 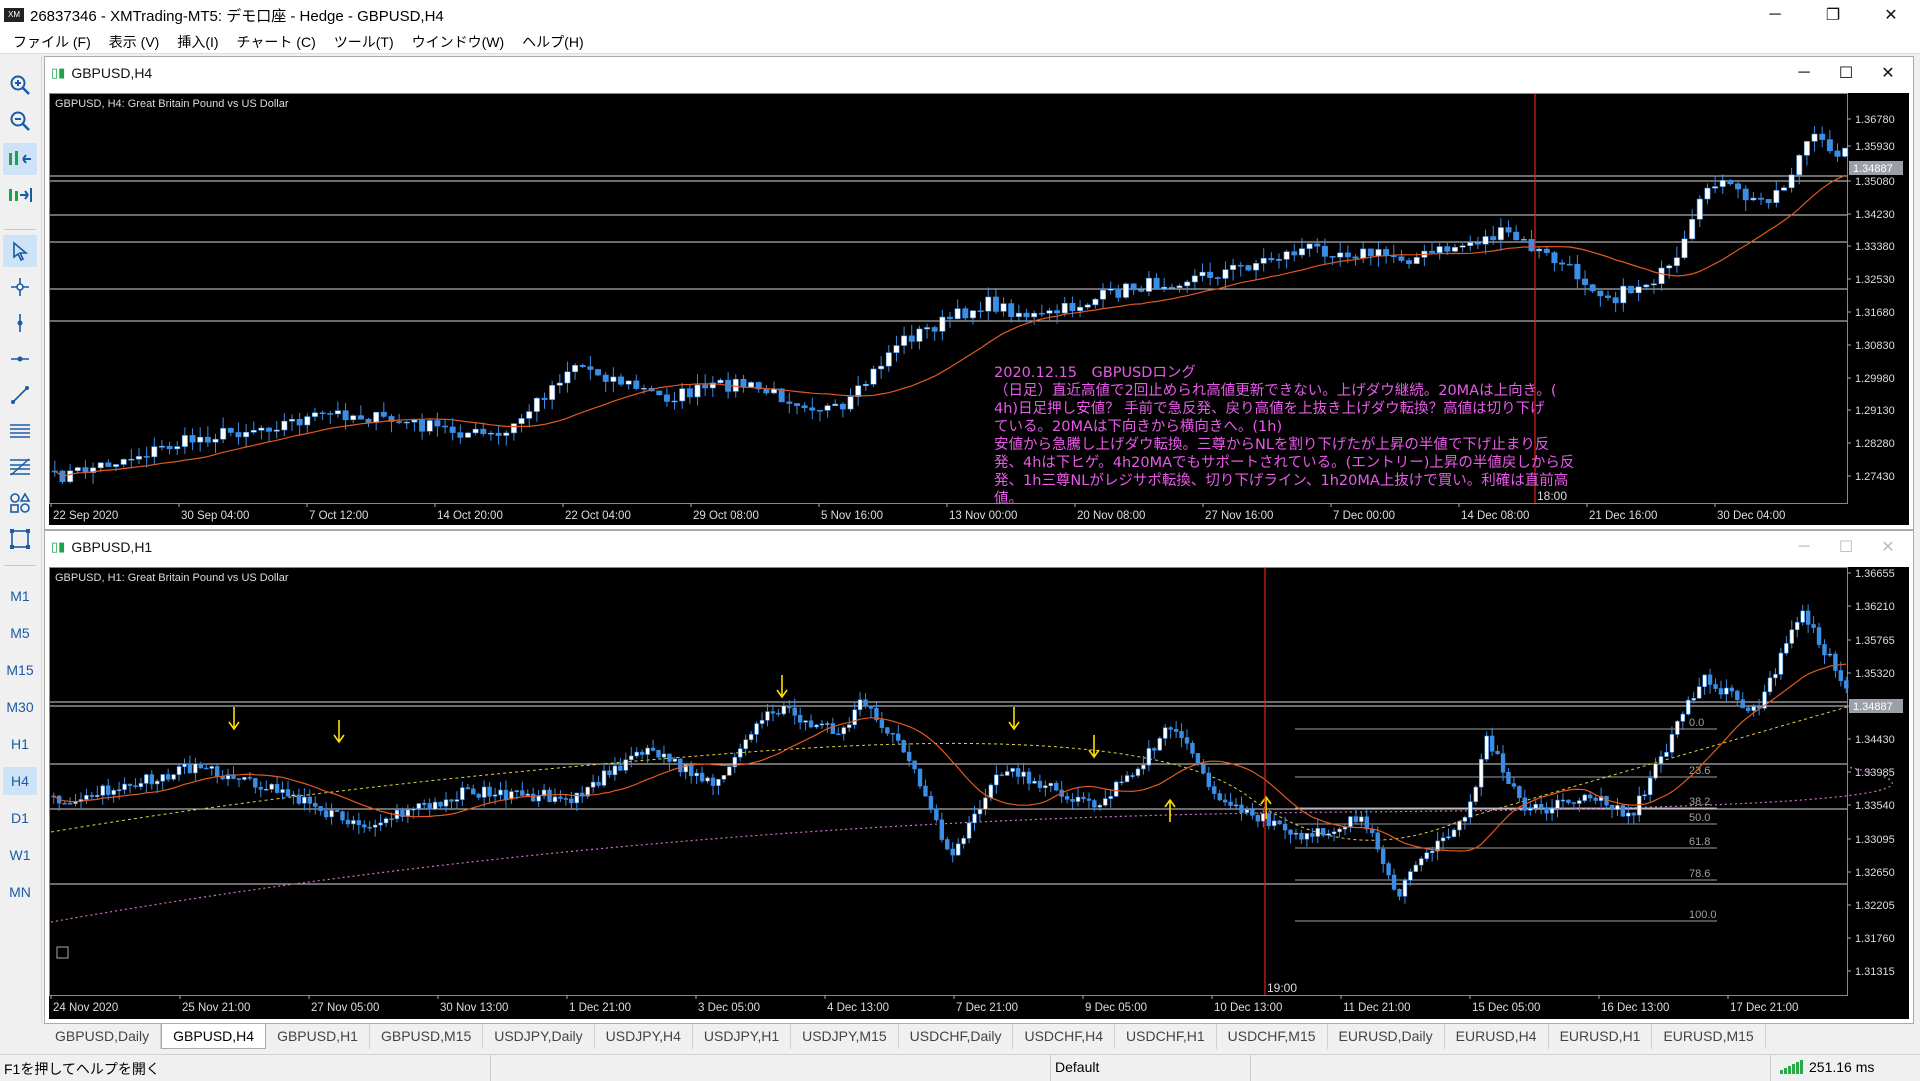 What do you see at coordinates (1764, 1008) in the screenshot?
I see `x-tick-label: 17 Dec 21:00` at bounding box center [1764, 1008].